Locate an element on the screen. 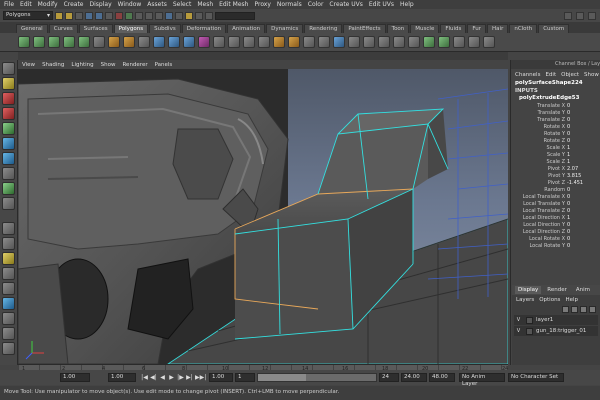  graph-editor-layout-icon is located at coordinates (8, 348).